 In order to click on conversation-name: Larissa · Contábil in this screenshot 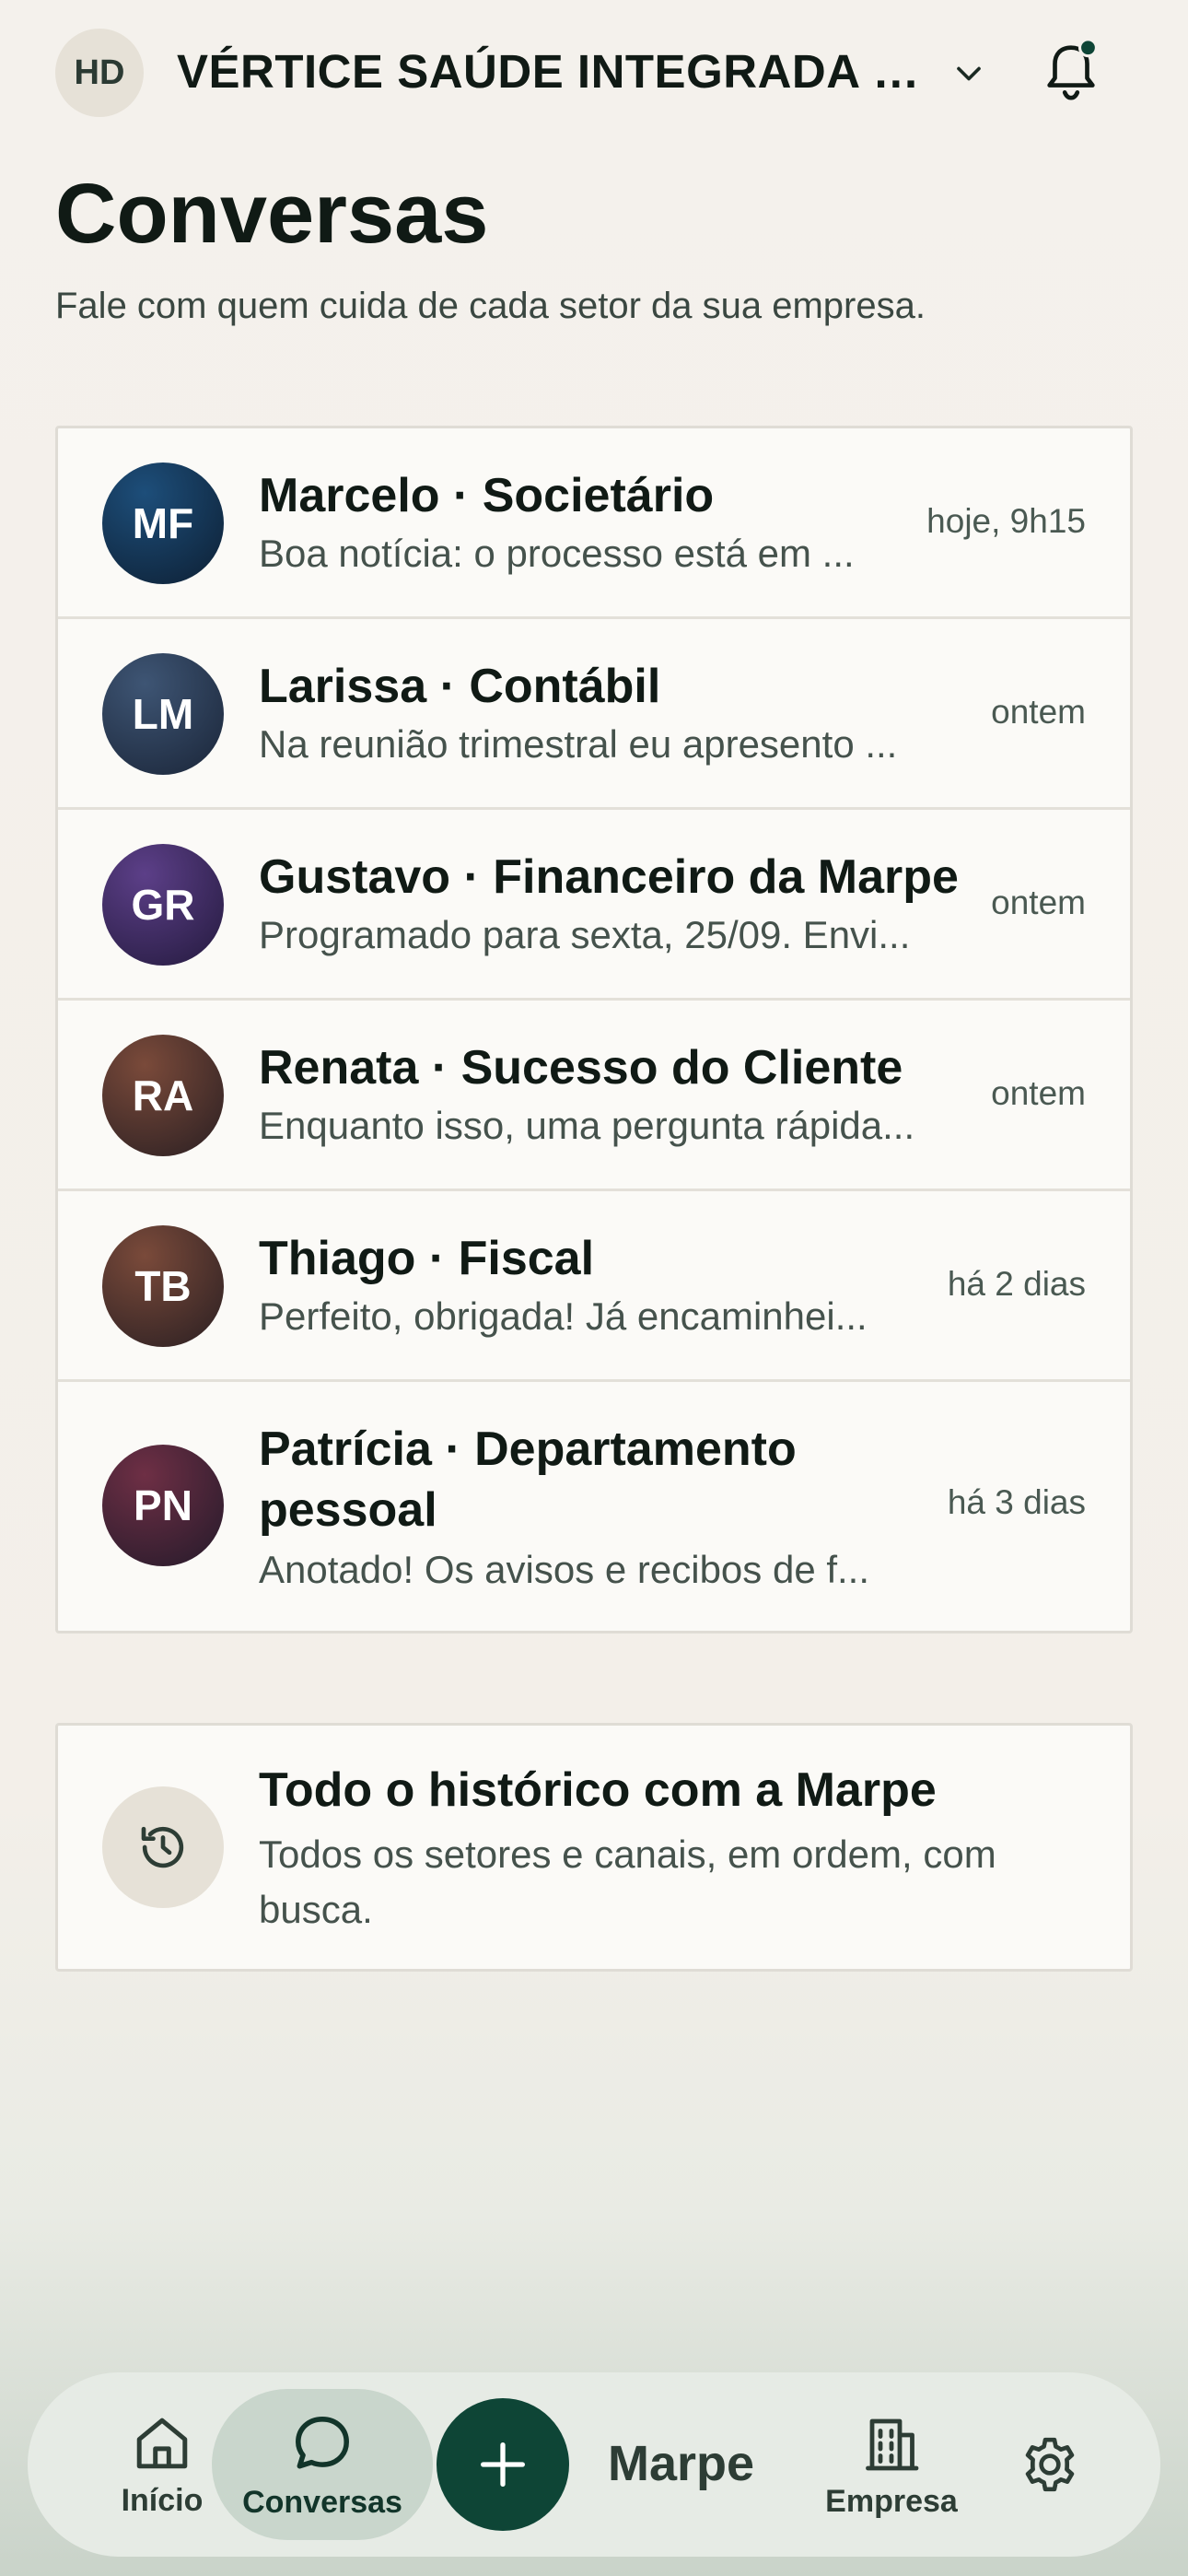, I will do `click(460, 686)`.